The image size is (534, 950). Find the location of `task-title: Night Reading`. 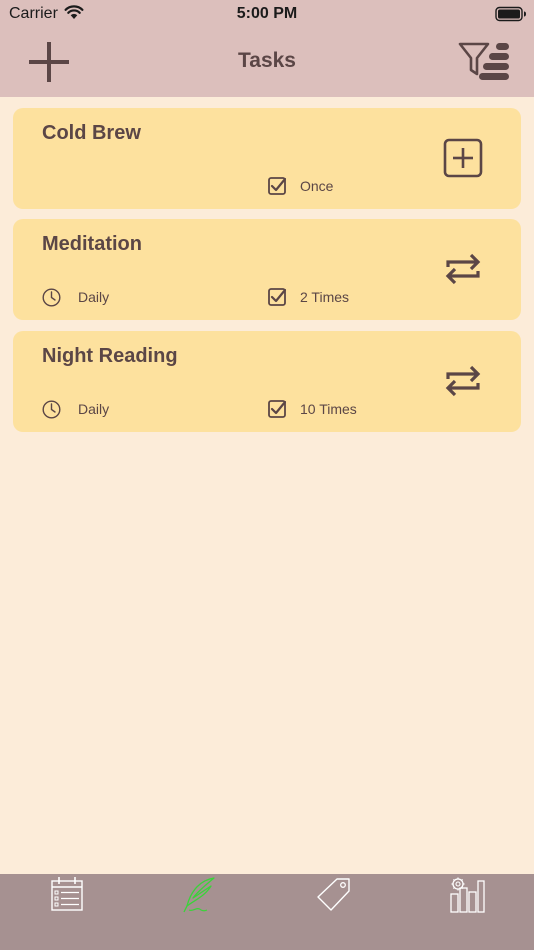

task-title: Night Reading is located at coordinates (110, 356).